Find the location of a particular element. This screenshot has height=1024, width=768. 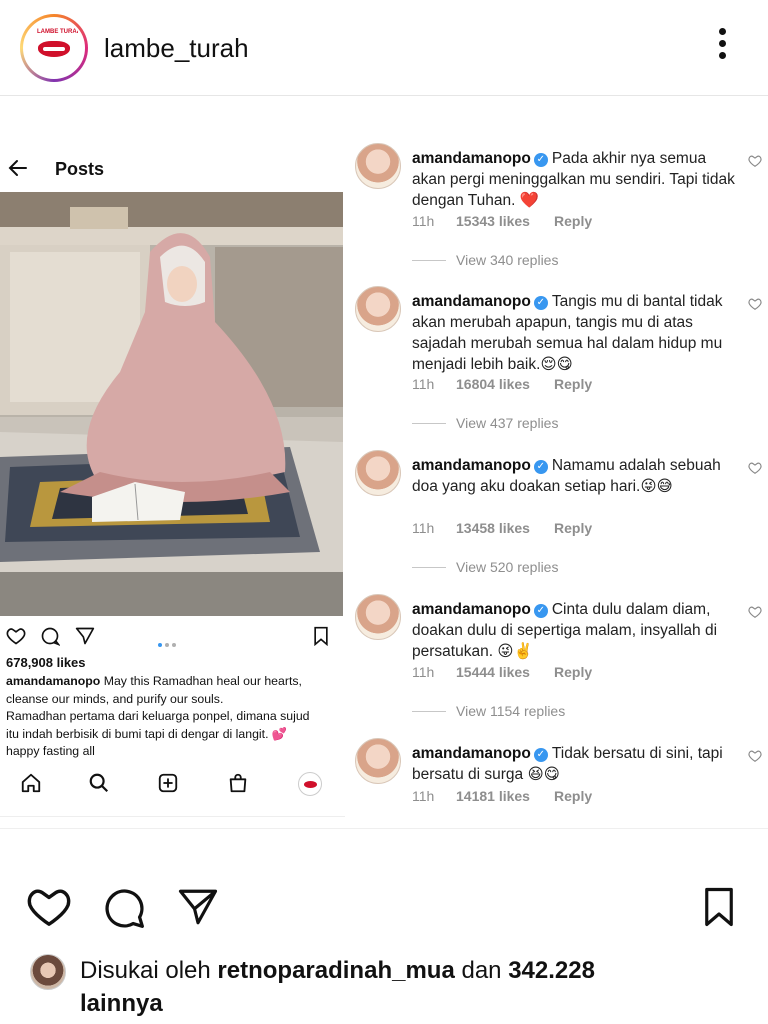

view-replies-button: View 437 replies is located at coordinates (485, 423).